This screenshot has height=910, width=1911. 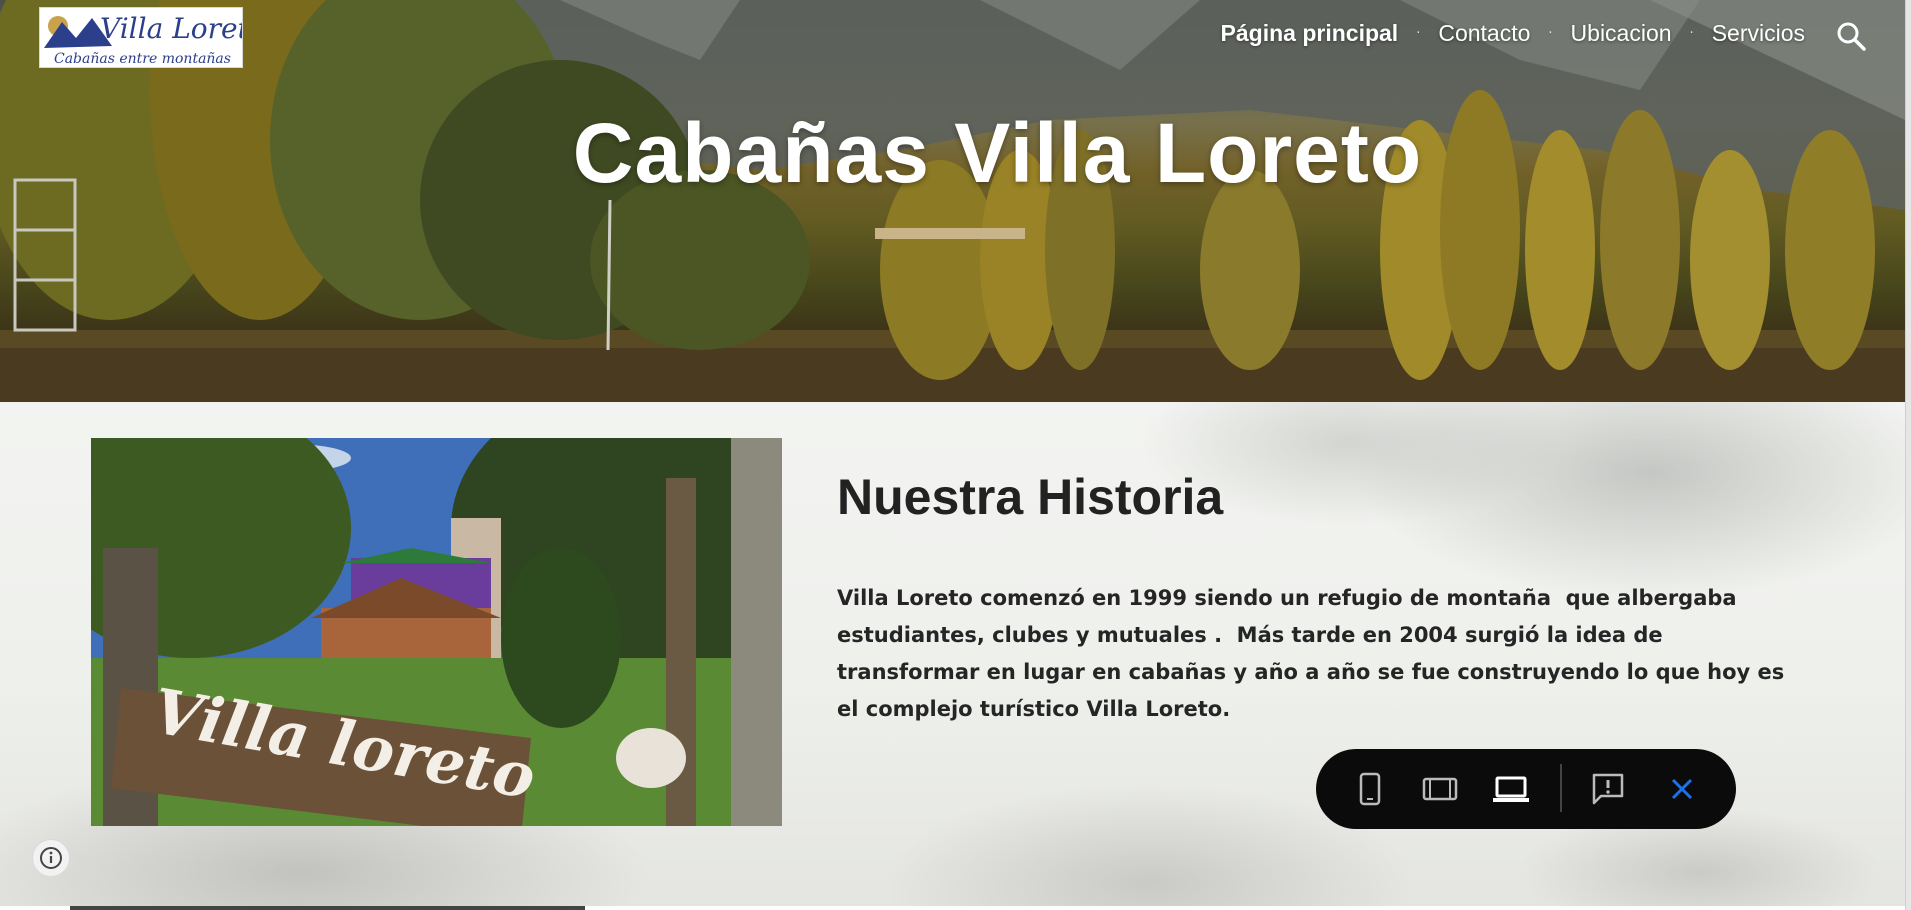 What do you see at coordinates (1908, 455) in the screenshot?
I see `vertical-scrollbar` at bounding box center [1908, 455].